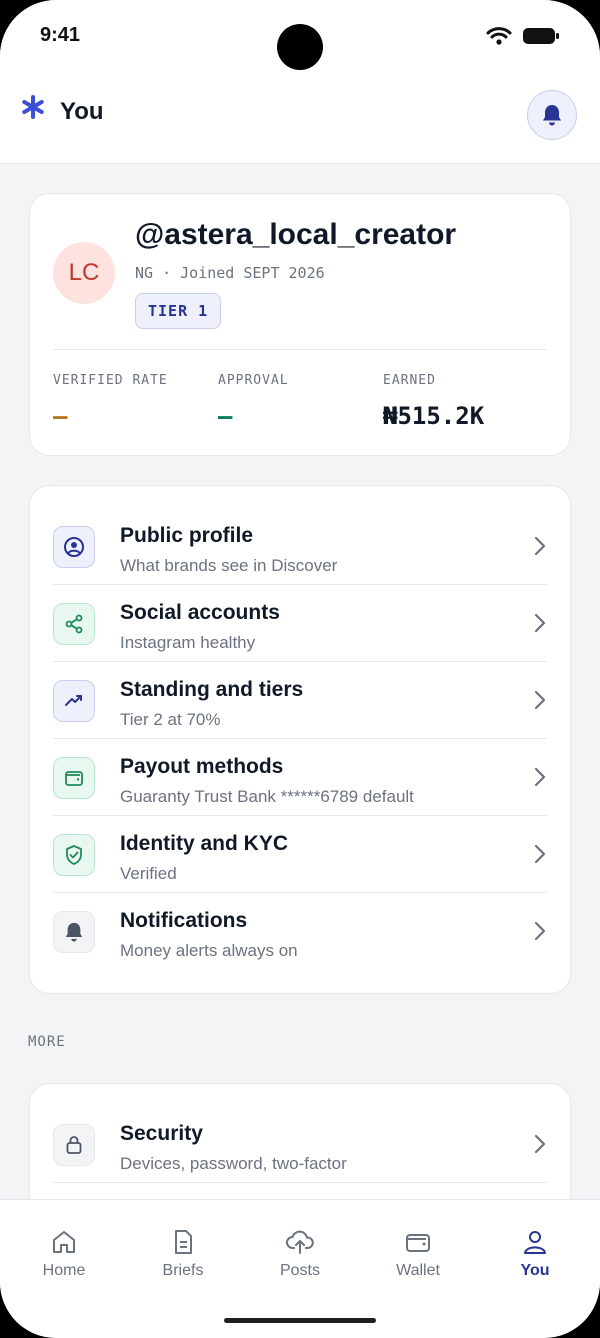 The width and height of the screenshot is (600, 1338). What do you see at coordinates (434, 416) in the screenshot?
I see `stat-value: ₦515.2K` at bounding box center [434, 416].